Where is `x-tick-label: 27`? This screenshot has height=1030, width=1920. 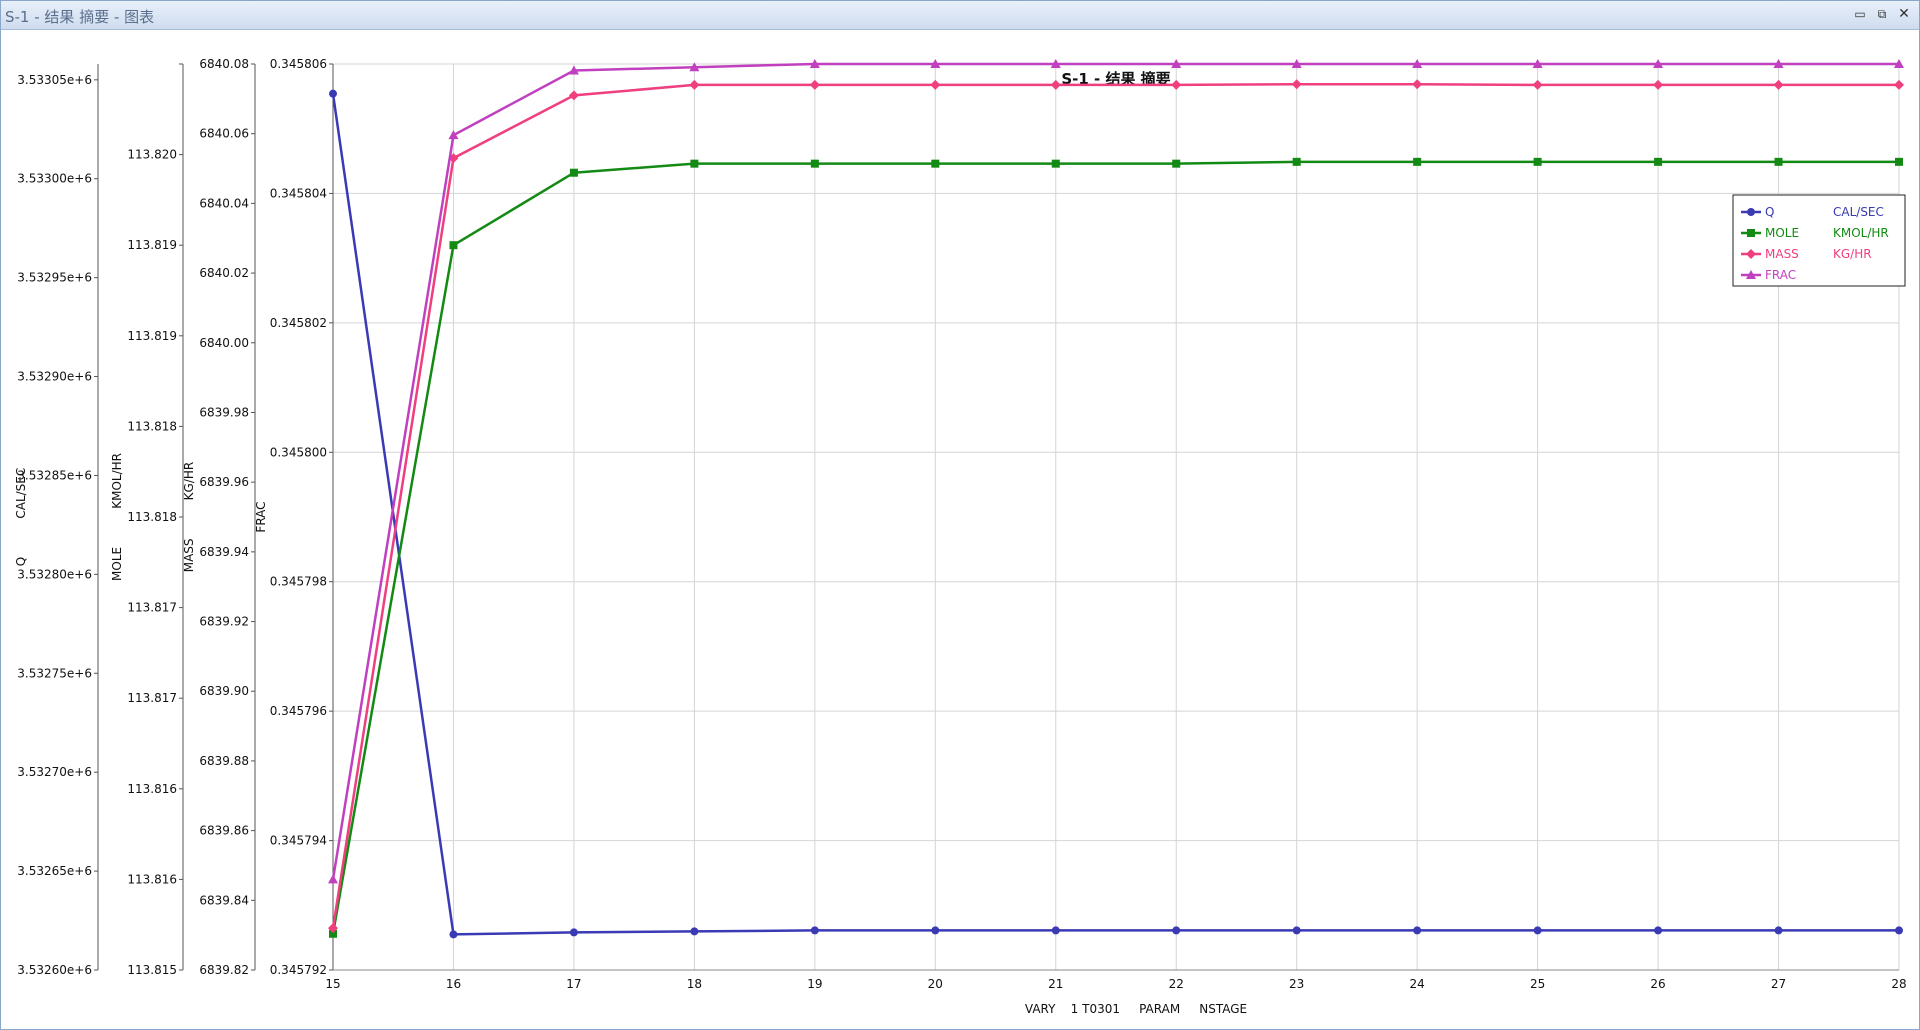
x-tick-label: 27 is located at coordinates (1778, 984).